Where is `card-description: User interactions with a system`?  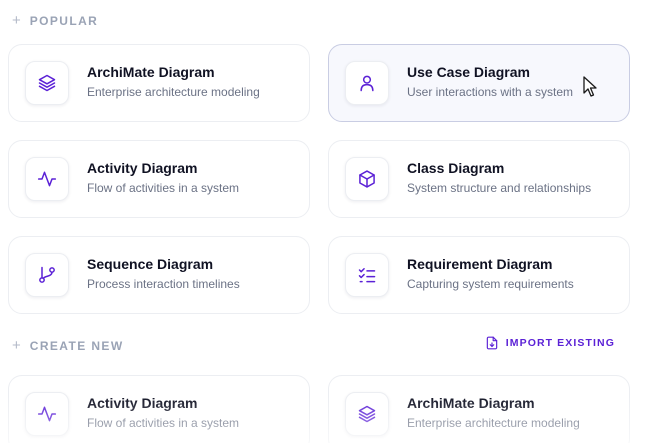
card-description: User interactions with a system is located at coordinates (490, 92).